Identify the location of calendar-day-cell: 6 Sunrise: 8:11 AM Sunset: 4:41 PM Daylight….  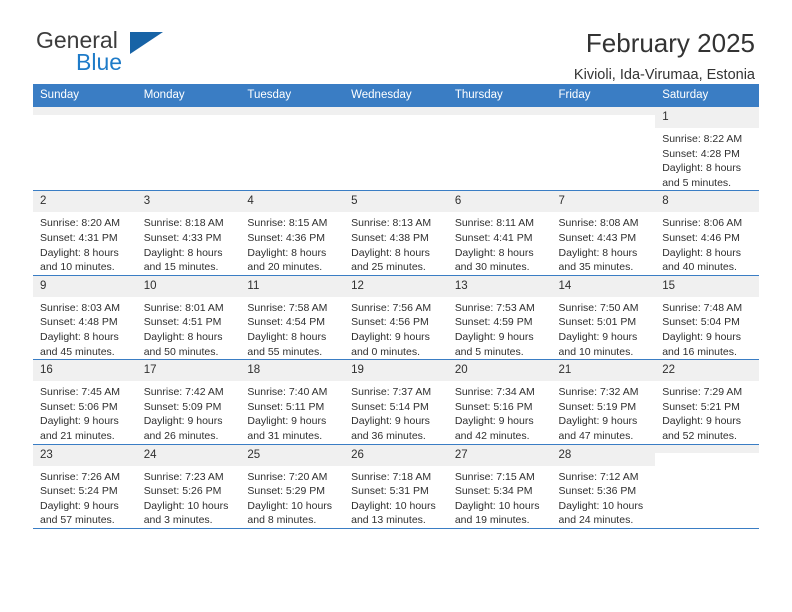
(499, 233).